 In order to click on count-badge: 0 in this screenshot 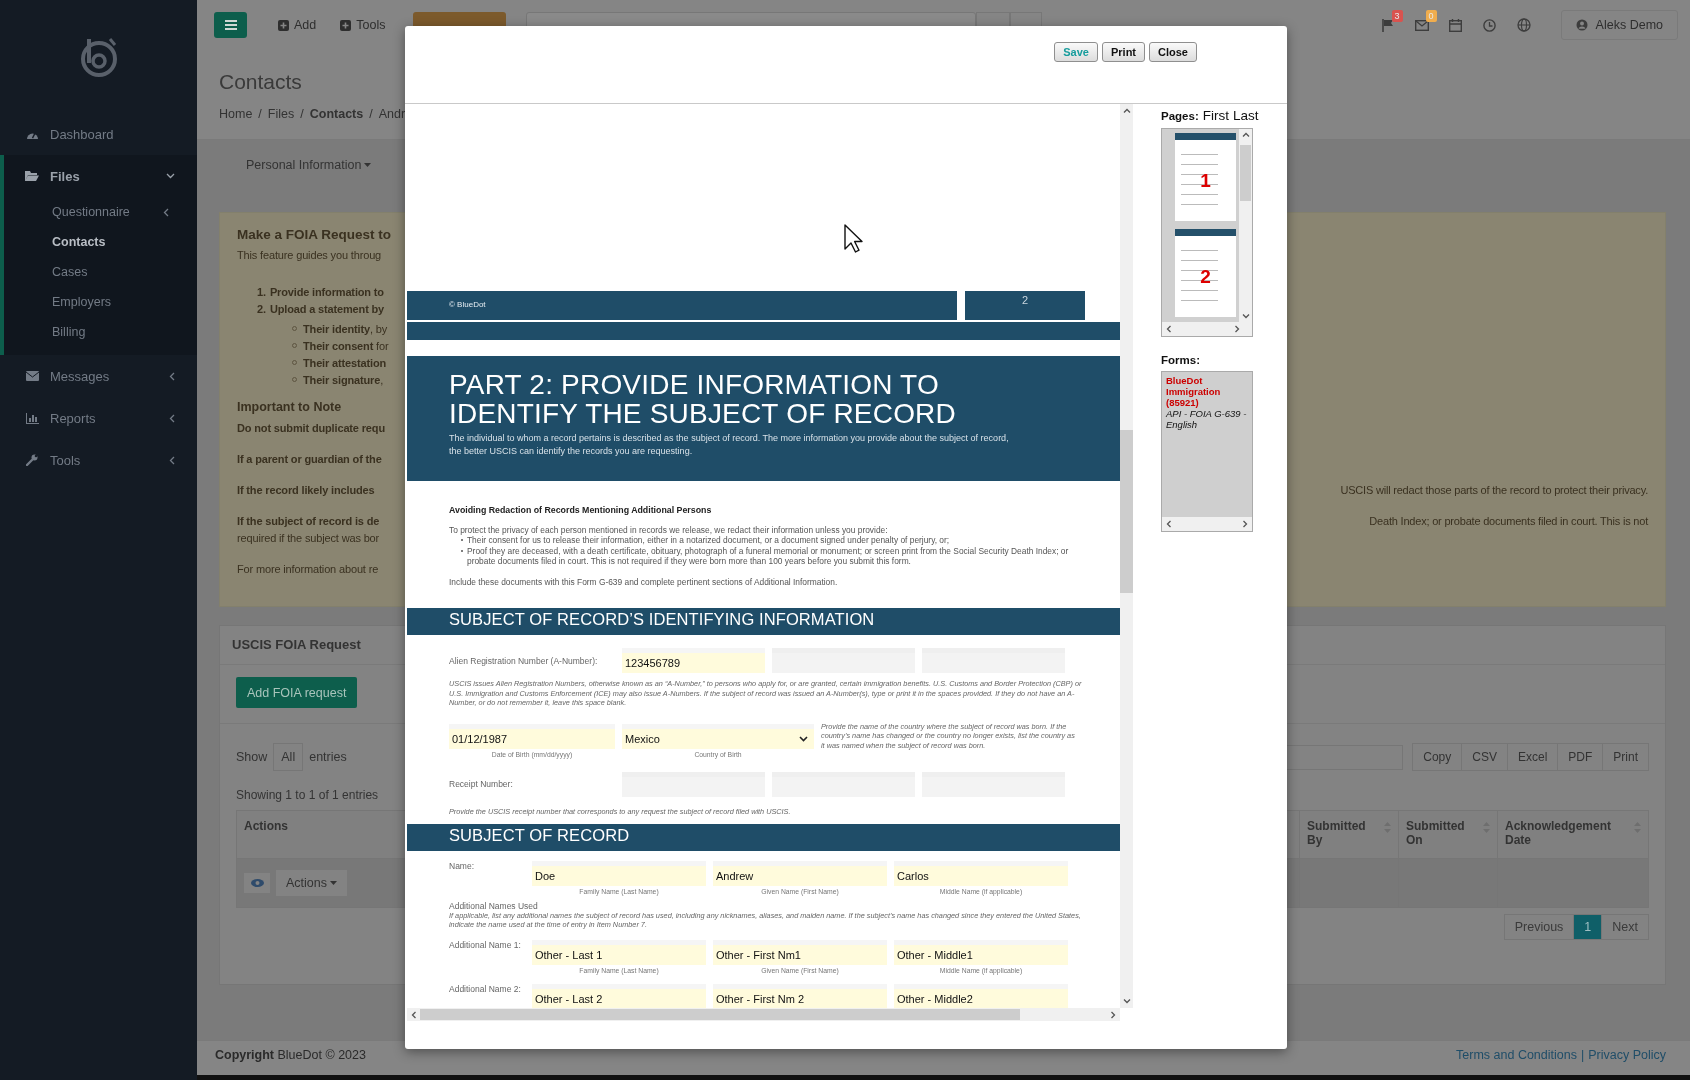, I will do `click(1431, 16)`.